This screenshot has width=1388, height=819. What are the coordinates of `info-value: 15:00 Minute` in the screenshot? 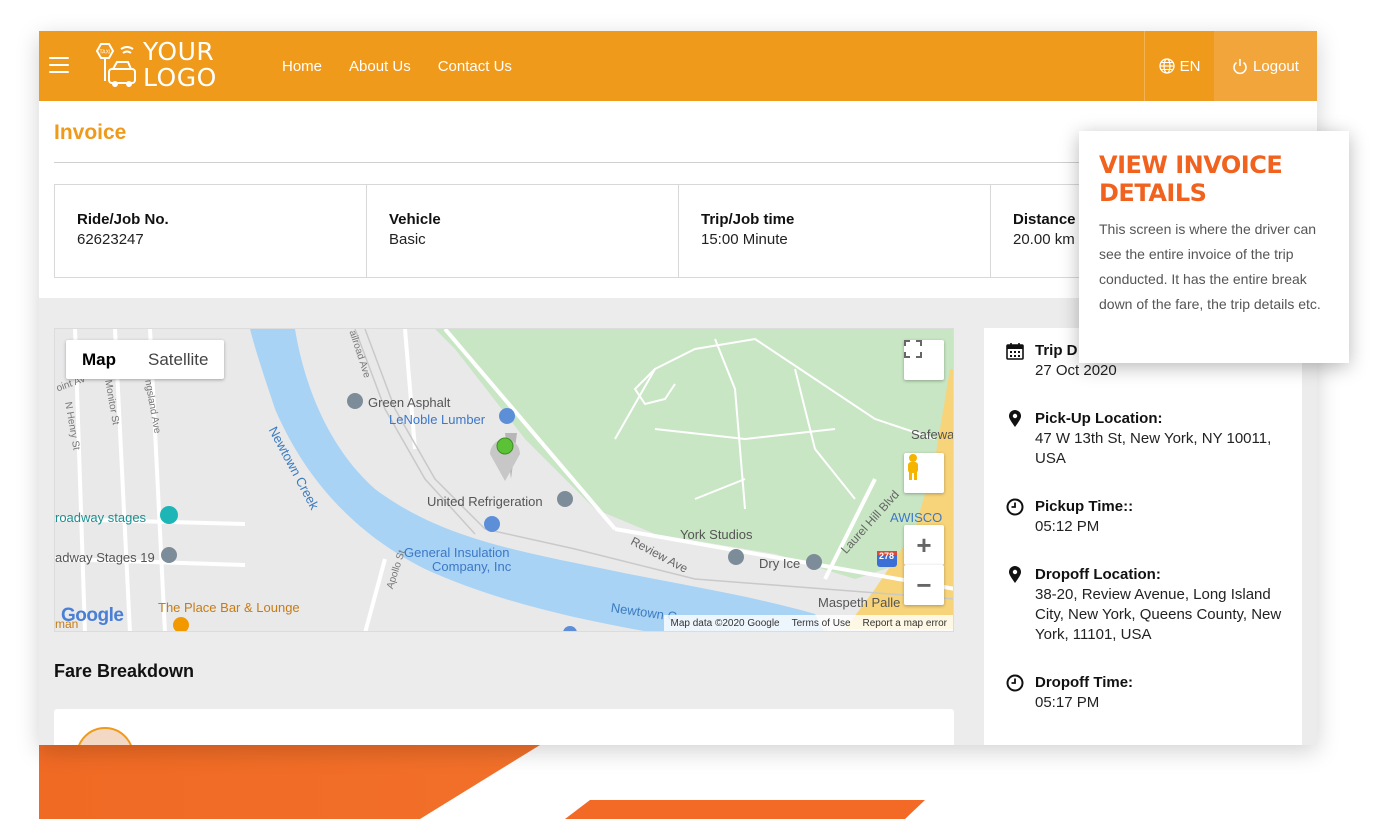 It's located at (744, 239).